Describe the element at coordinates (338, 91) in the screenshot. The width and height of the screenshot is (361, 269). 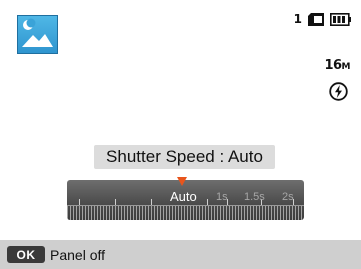
I see `flash-auto-icon` at that location.